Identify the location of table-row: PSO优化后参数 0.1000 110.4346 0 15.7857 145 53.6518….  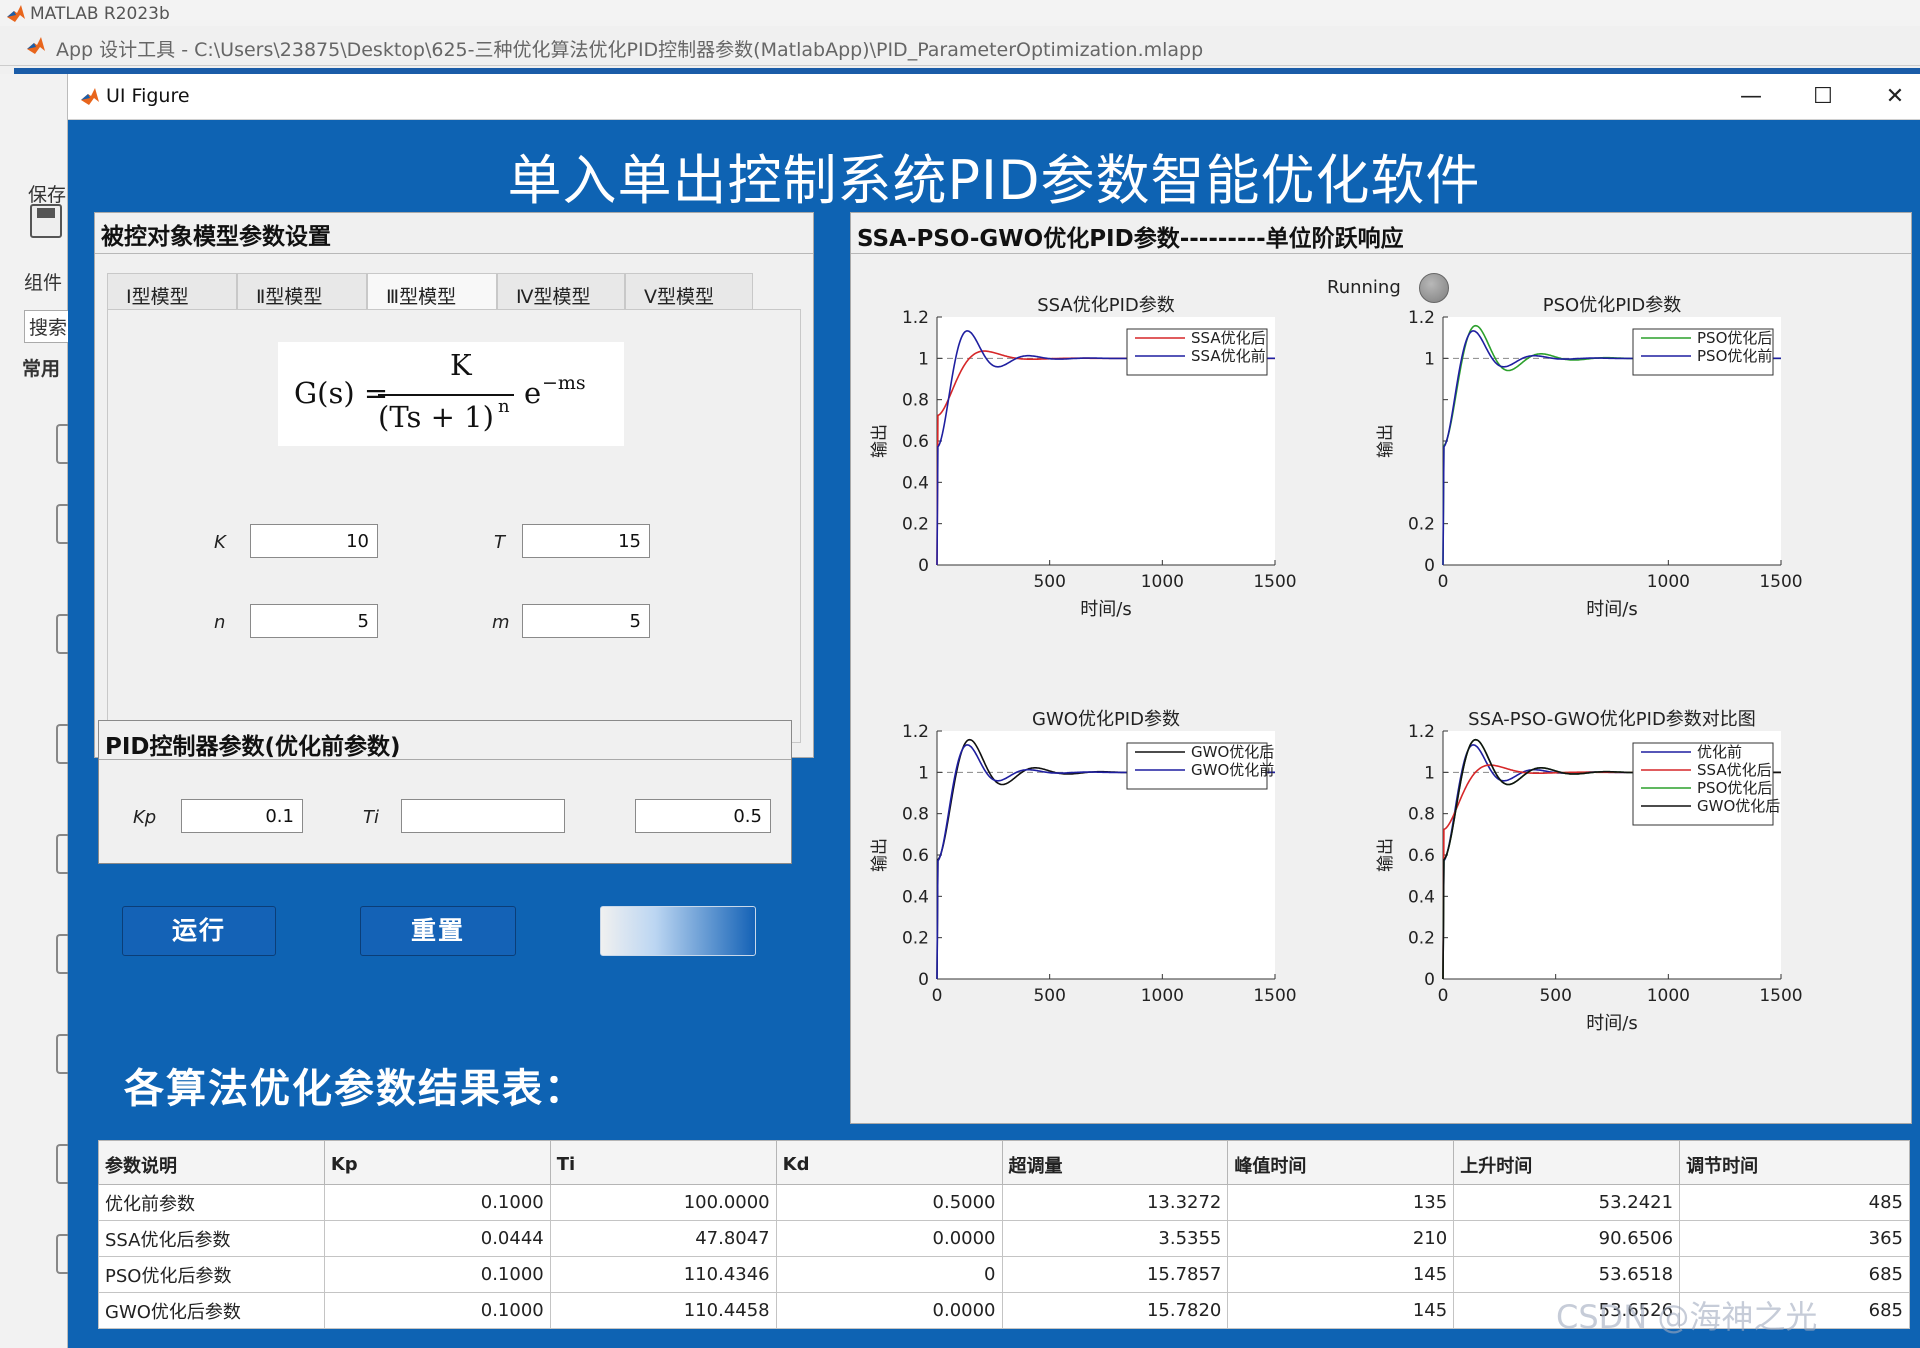
(1004, 1274).